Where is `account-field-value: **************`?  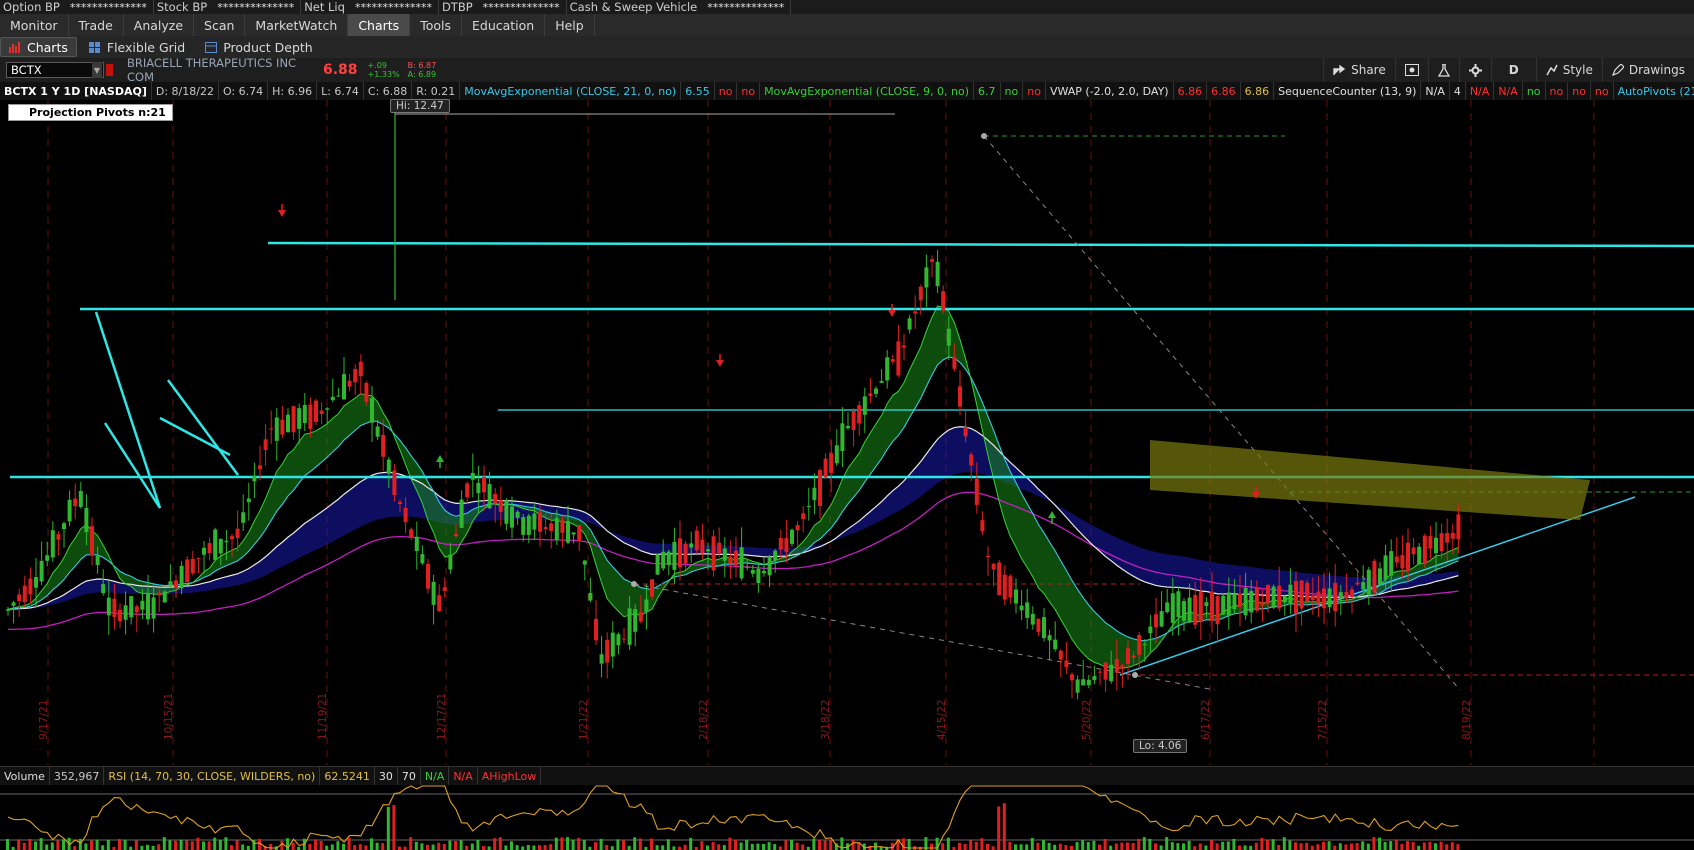 account-field-value: ************** is located at coordinates (521, 7).